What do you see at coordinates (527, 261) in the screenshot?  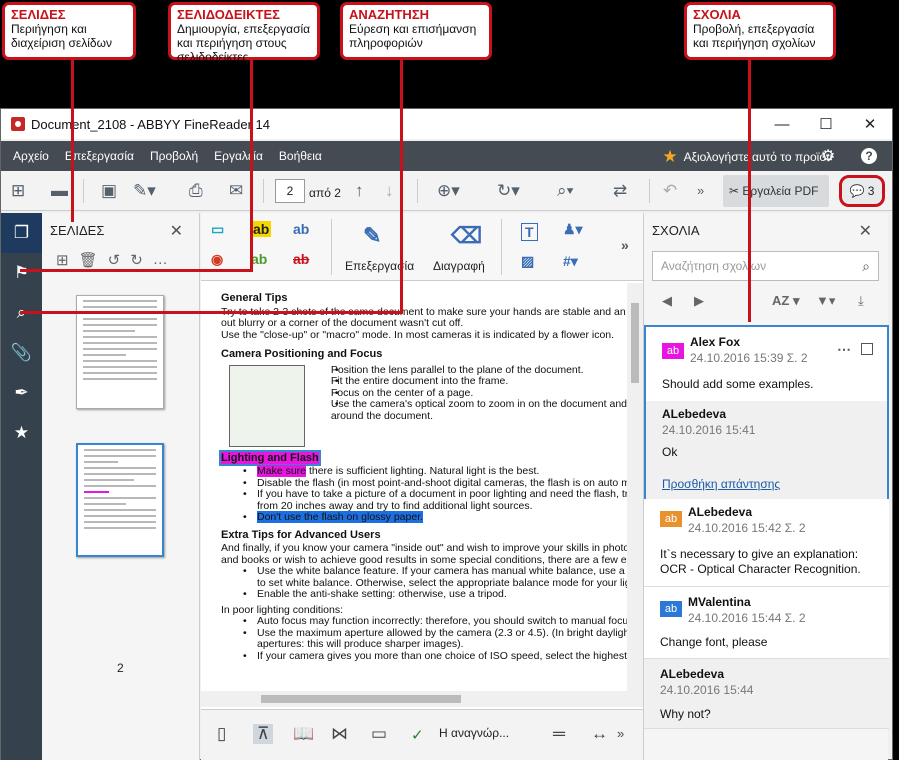 I see `image-icon: ▨` at bounding box center [527, 261].